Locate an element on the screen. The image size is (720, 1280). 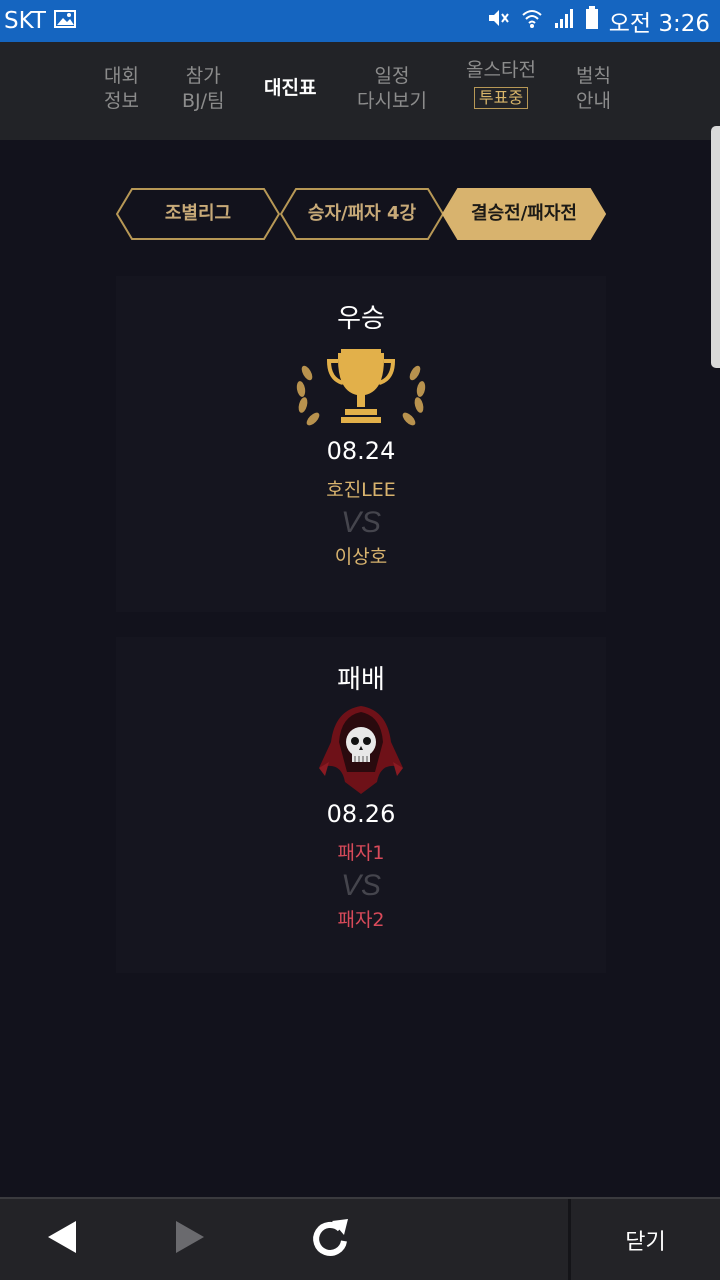
tab-label: 승자/패자 4강 is located at coordinates (362, 213).